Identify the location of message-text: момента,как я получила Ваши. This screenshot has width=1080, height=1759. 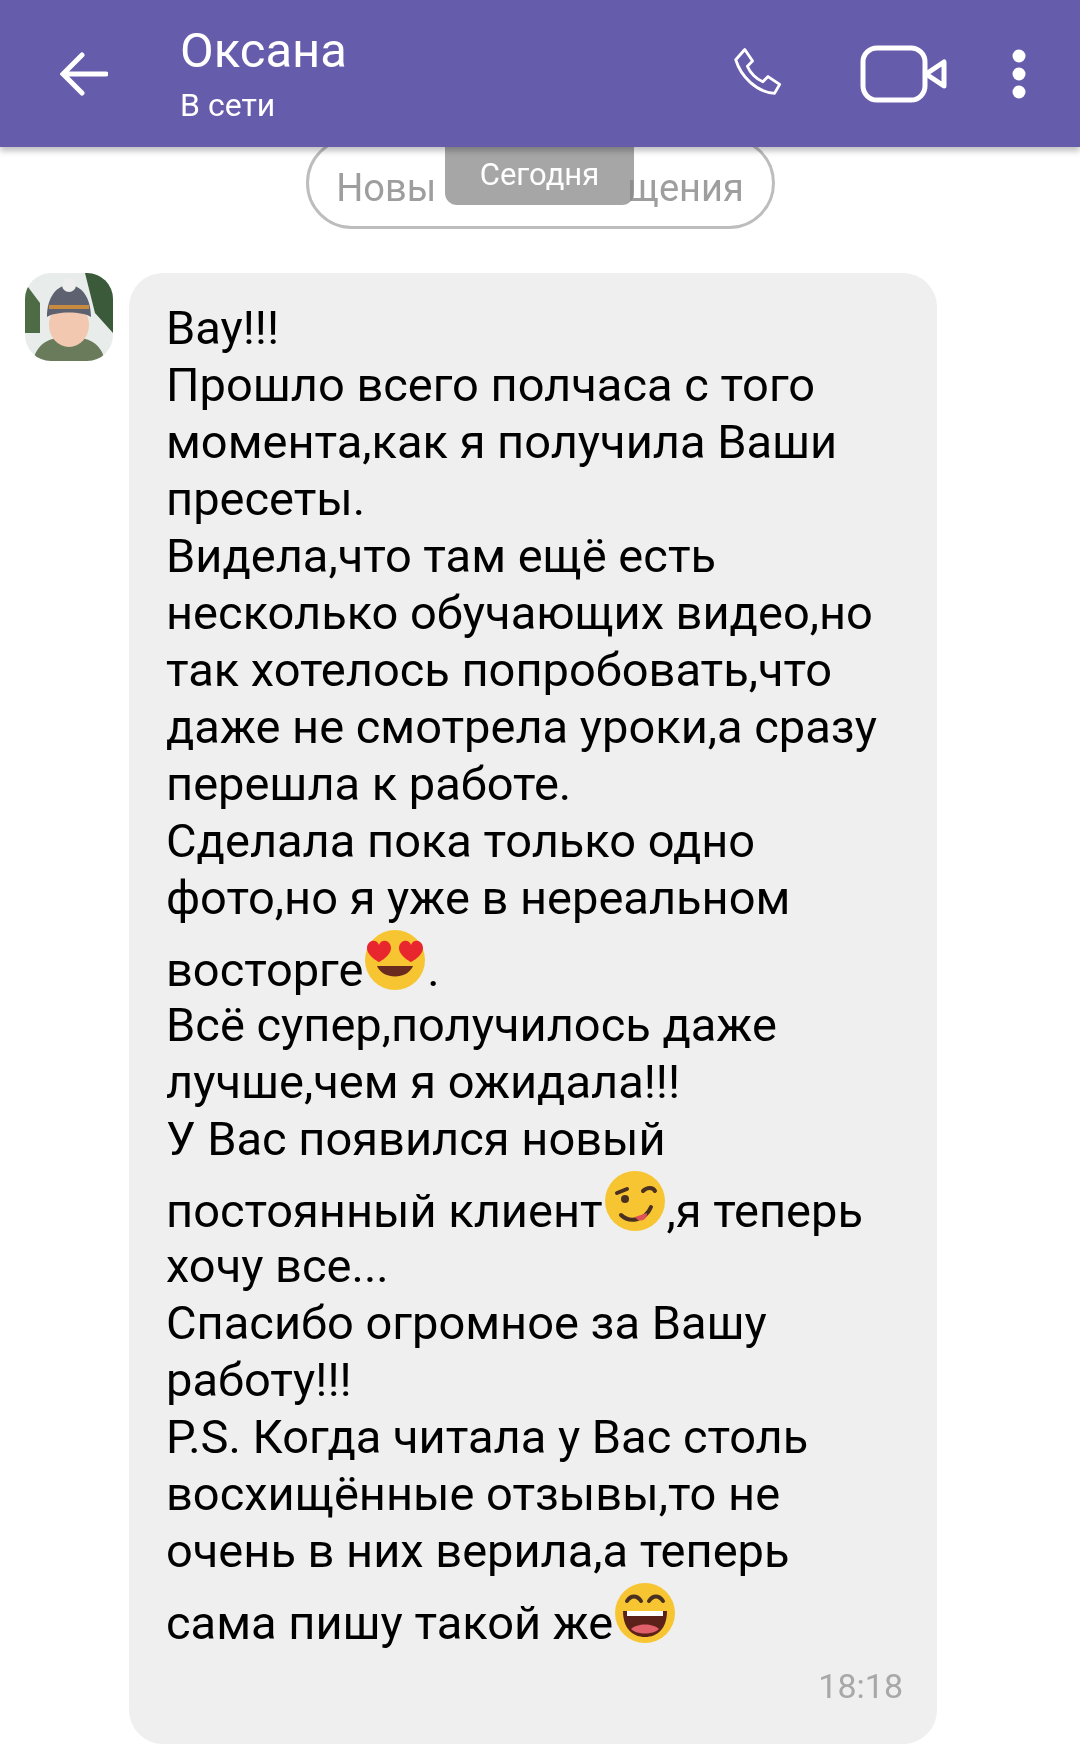
(502, 441).